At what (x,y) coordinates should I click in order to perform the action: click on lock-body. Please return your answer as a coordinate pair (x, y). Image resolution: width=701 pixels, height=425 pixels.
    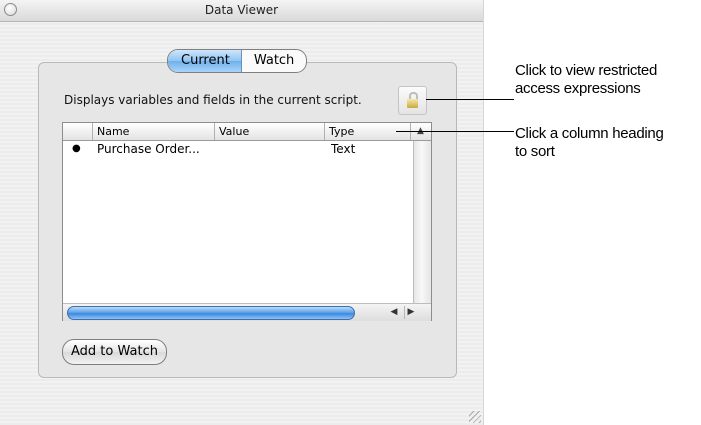
    Looking at the image, I should click on (412, 103).